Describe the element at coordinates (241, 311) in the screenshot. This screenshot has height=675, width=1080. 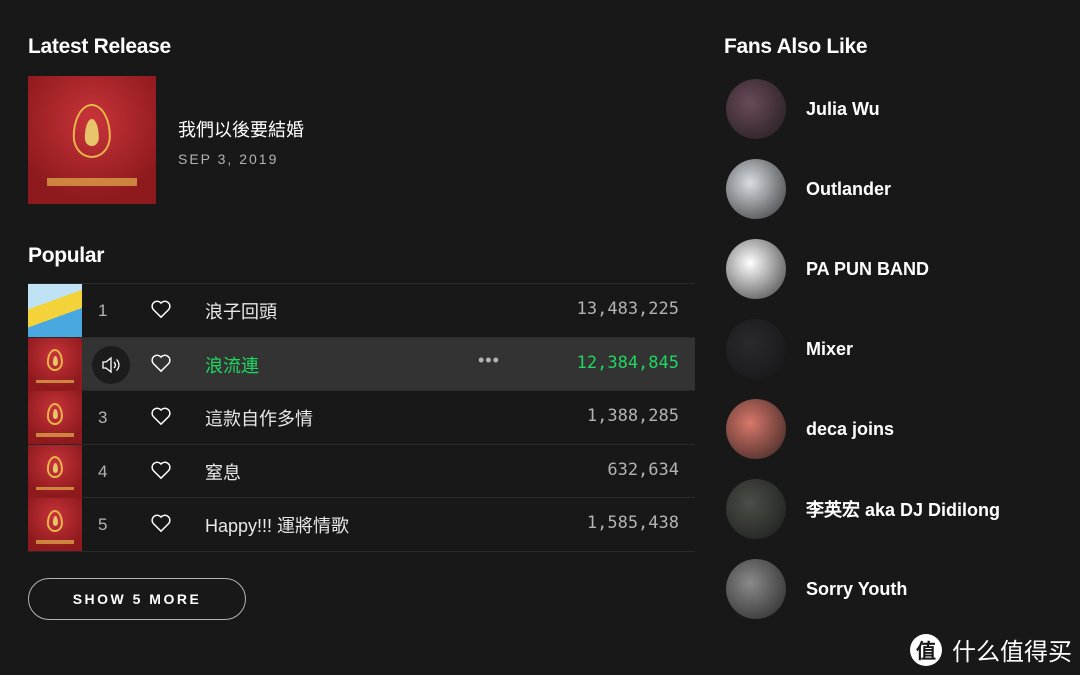
I see `track-title: 浪子回頭` at that location.